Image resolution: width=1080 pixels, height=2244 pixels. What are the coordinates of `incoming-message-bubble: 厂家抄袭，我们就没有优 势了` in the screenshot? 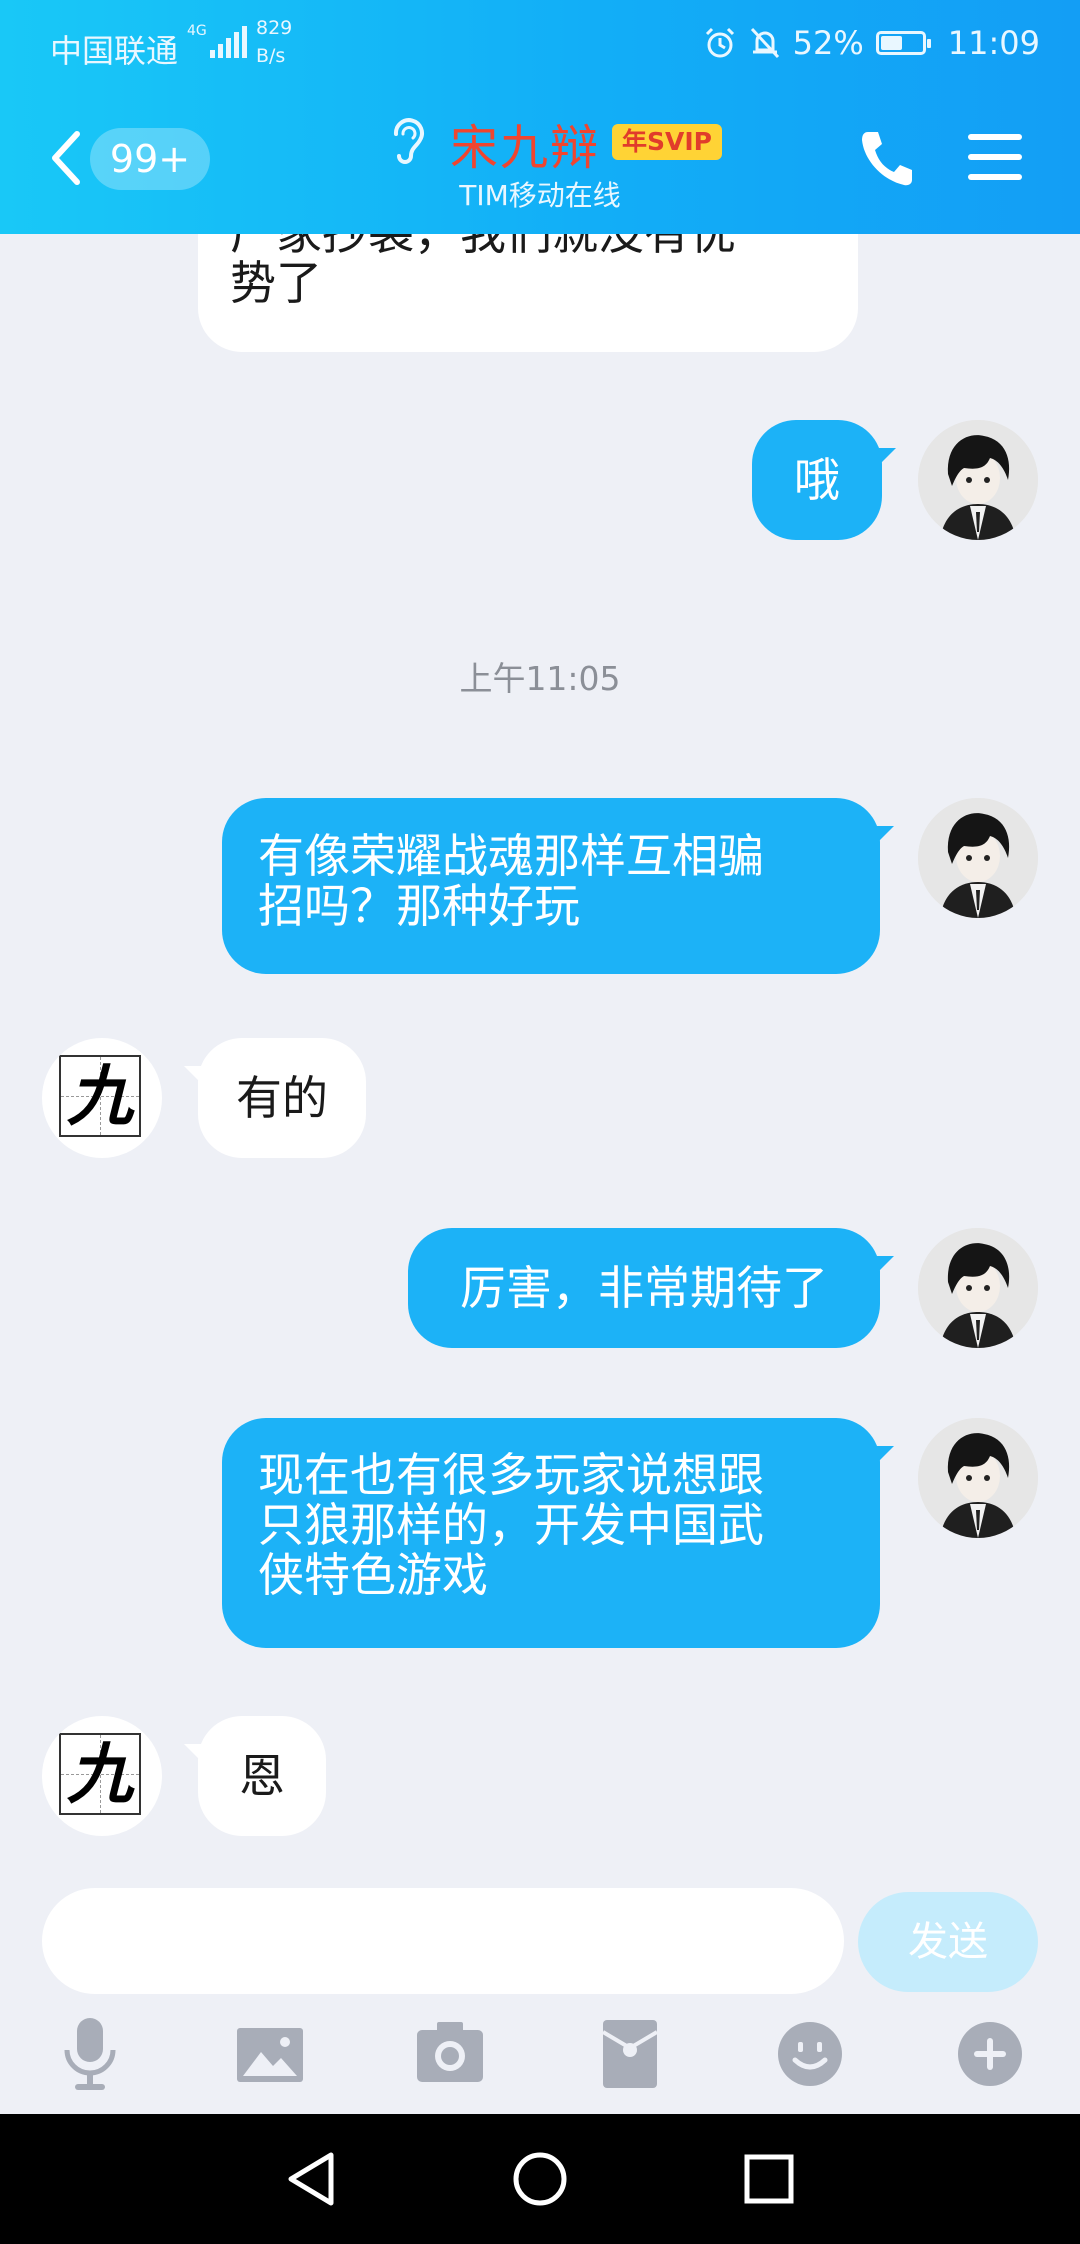 It's located at (528, 293).